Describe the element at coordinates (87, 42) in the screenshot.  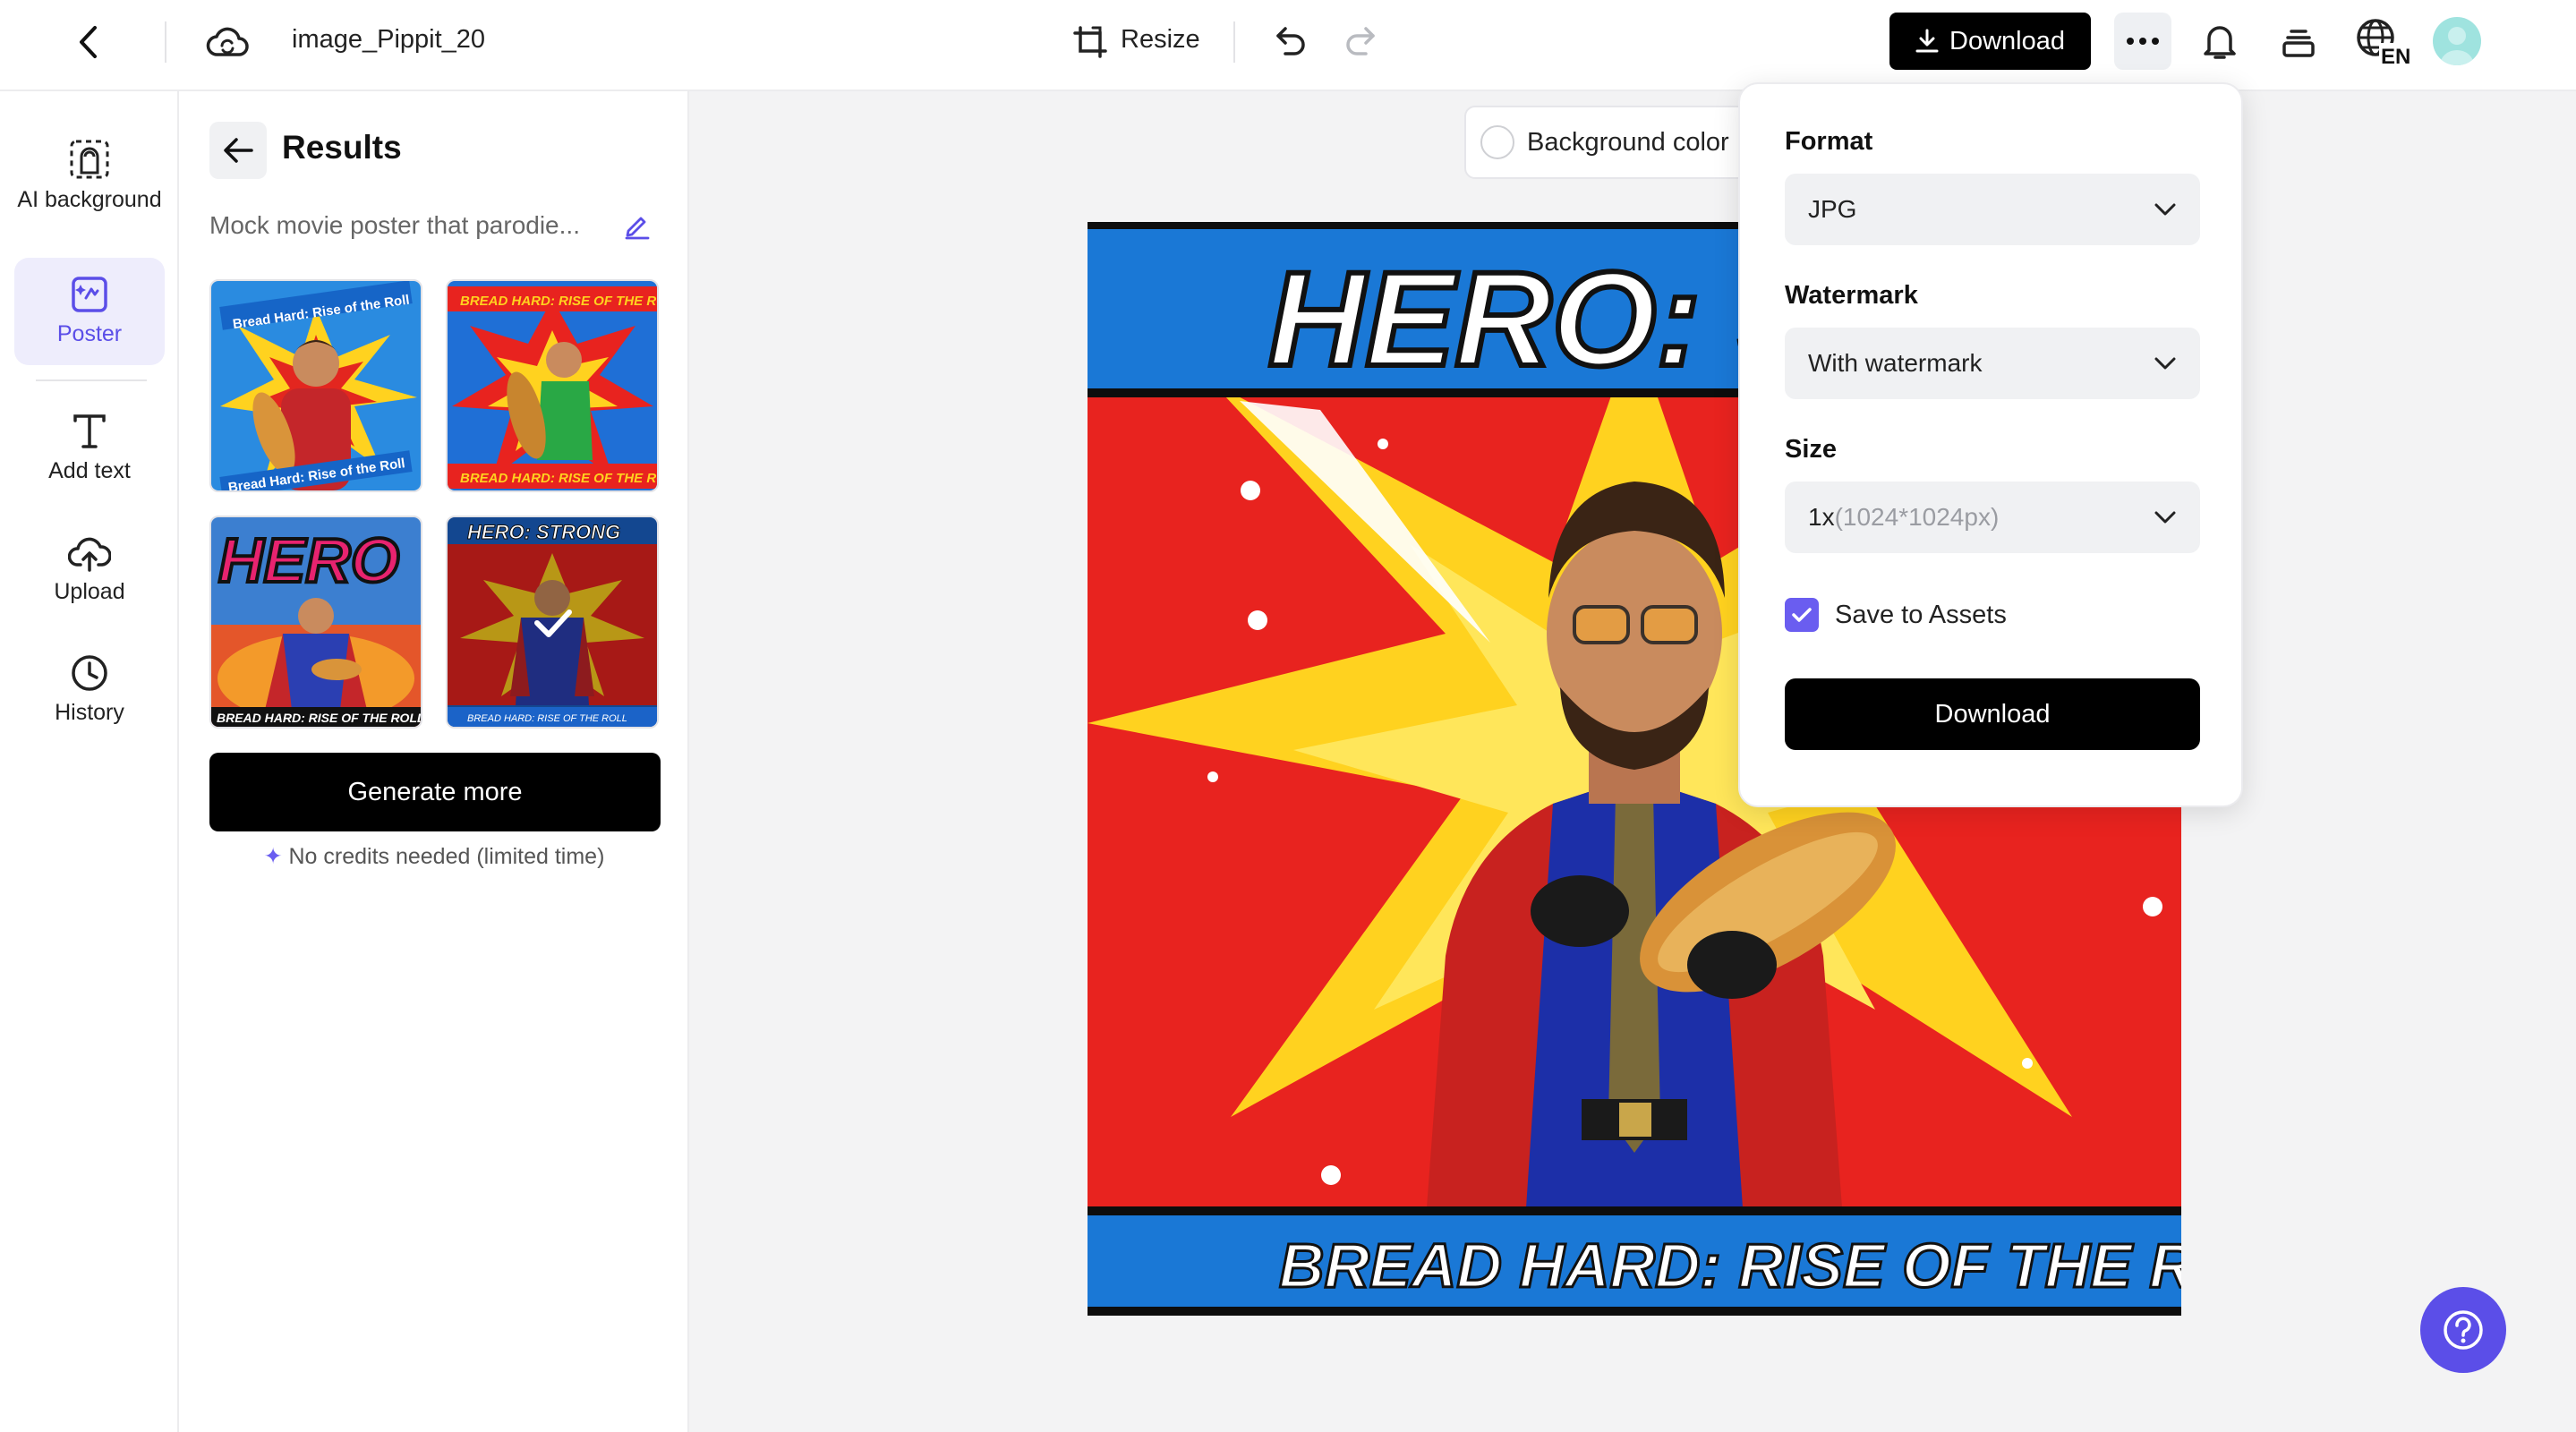
I see `back-chevron-icon` at that location.